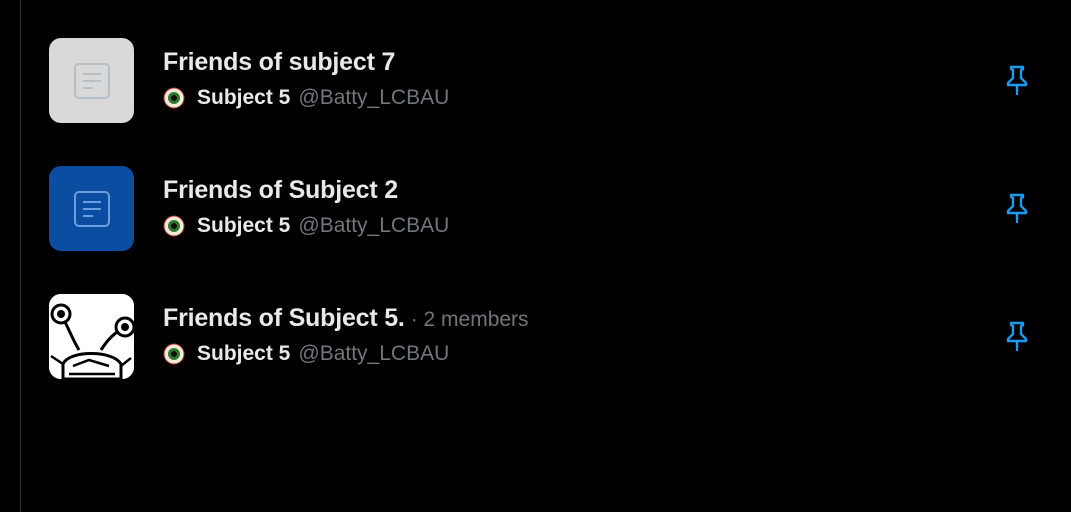 Image resolution: width=1071 pixels, height=512 pixels. What do you see at coordinates (280, 190) in the screenshot?
I see `list-title: Friends of Subject 2` at bounding box center [280, 190].